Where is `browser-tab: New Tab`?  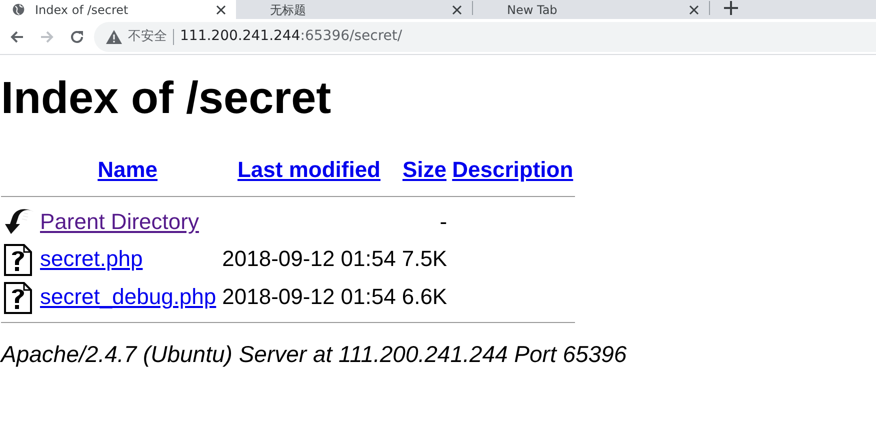
browser-tab: New Tab is located at coordinates (591, 9).